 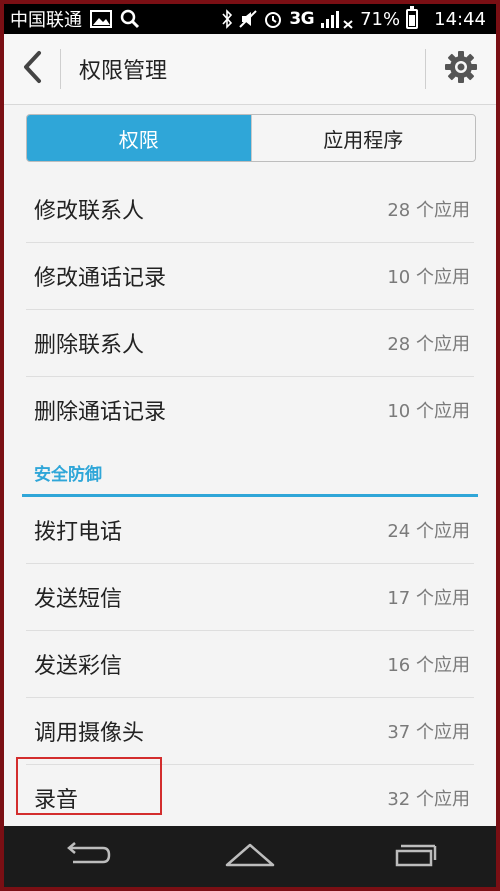 I want to click on action-bar: 权限管理, so click(x=250, y=69).